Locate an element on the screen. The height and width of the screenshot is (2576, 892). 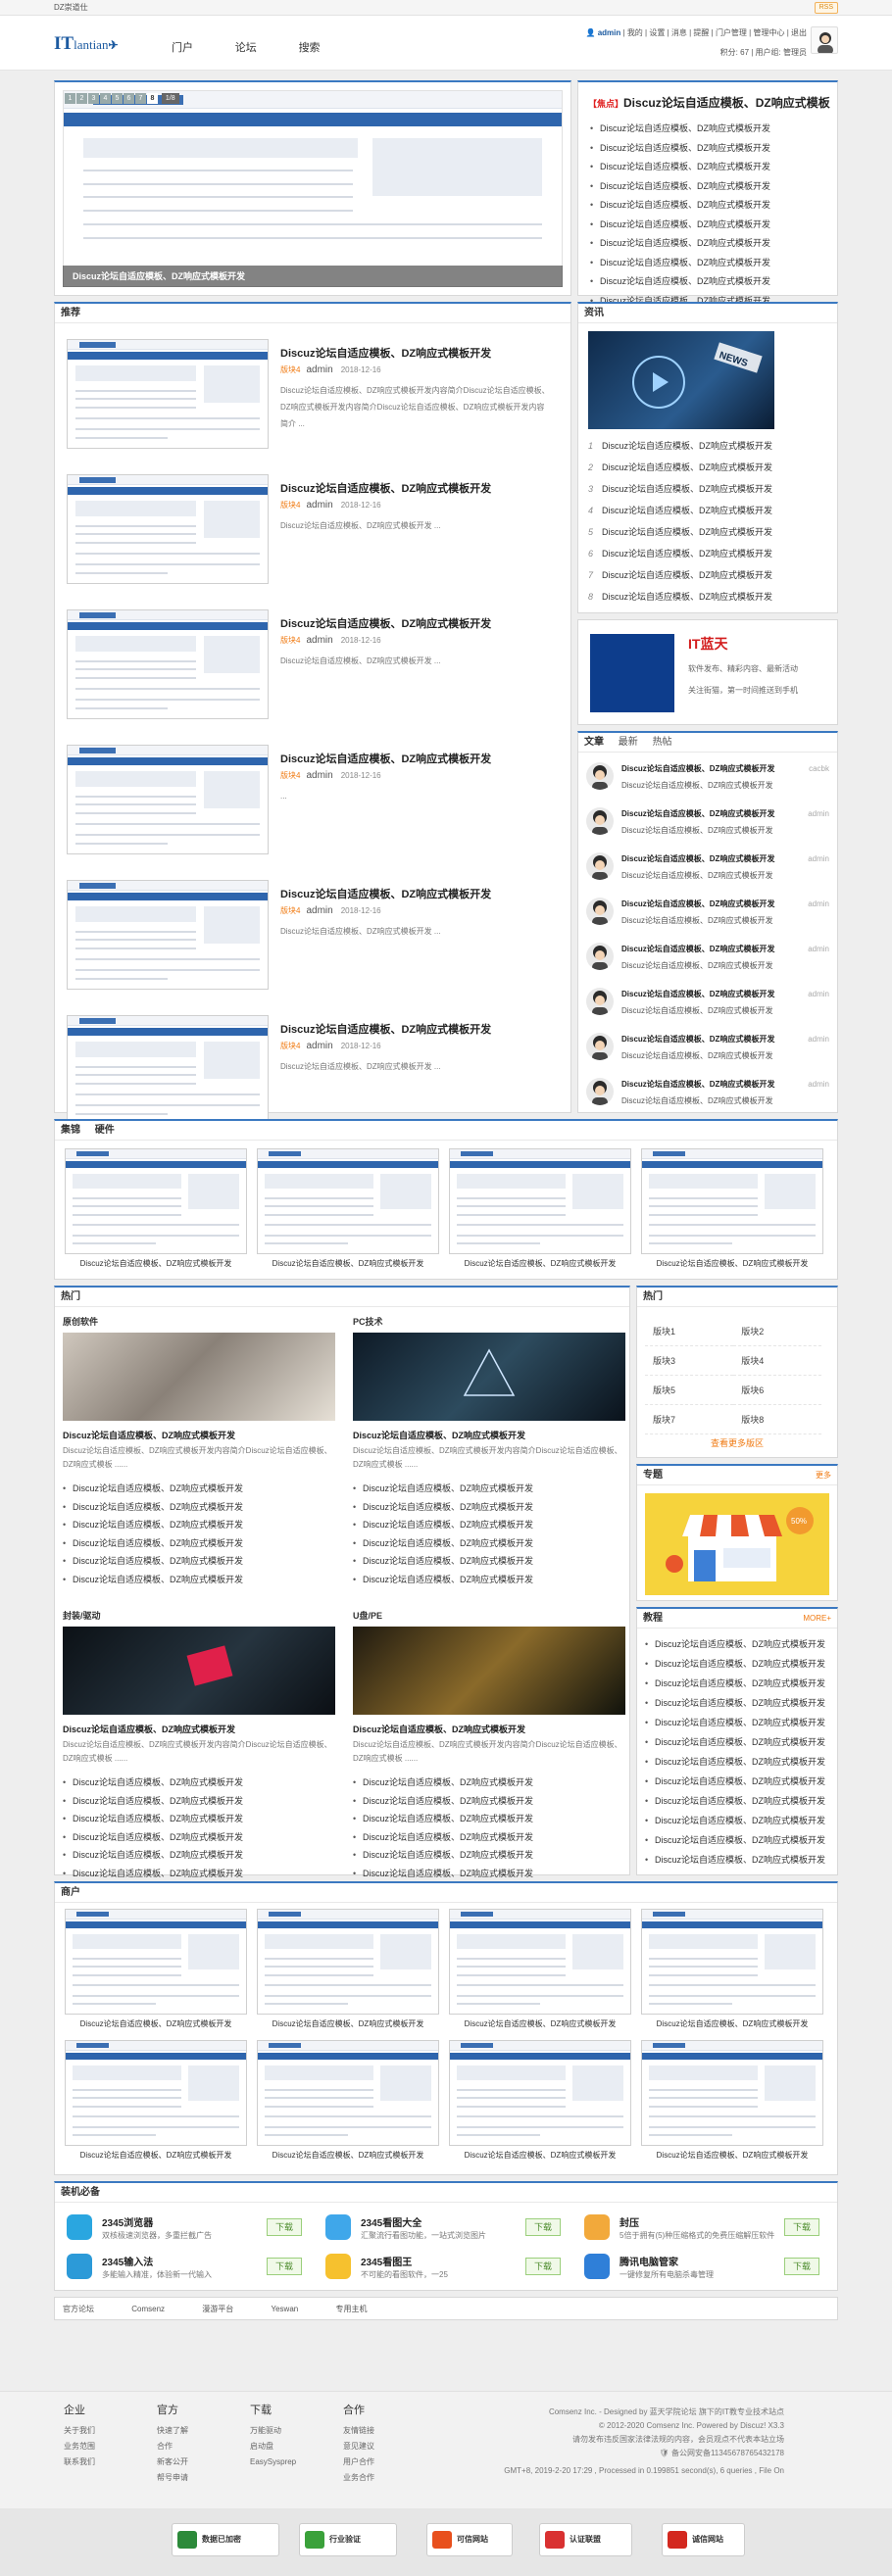
trust-badge: 可信网站 is located at coordinates (469, 2539).